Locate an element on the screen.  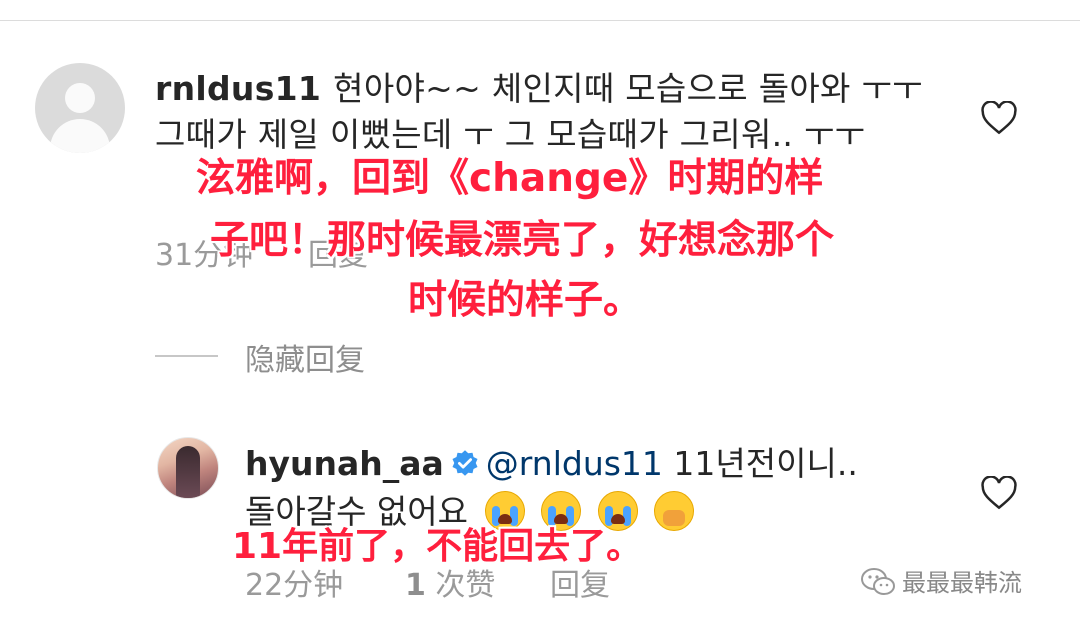
watermark: 最最最韩流 is located at coordinates (941, 580).